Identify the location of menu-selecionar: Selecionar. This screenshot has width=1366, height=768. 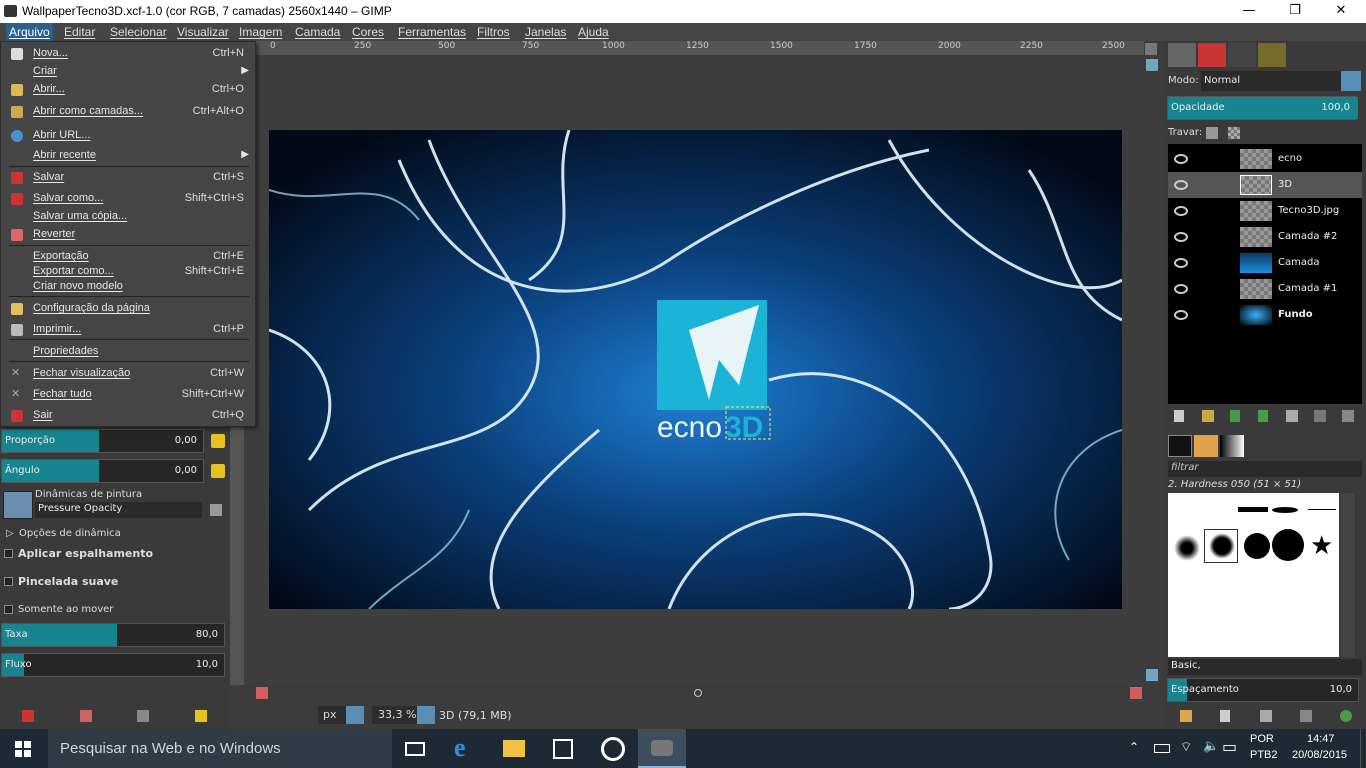
(138, 32).